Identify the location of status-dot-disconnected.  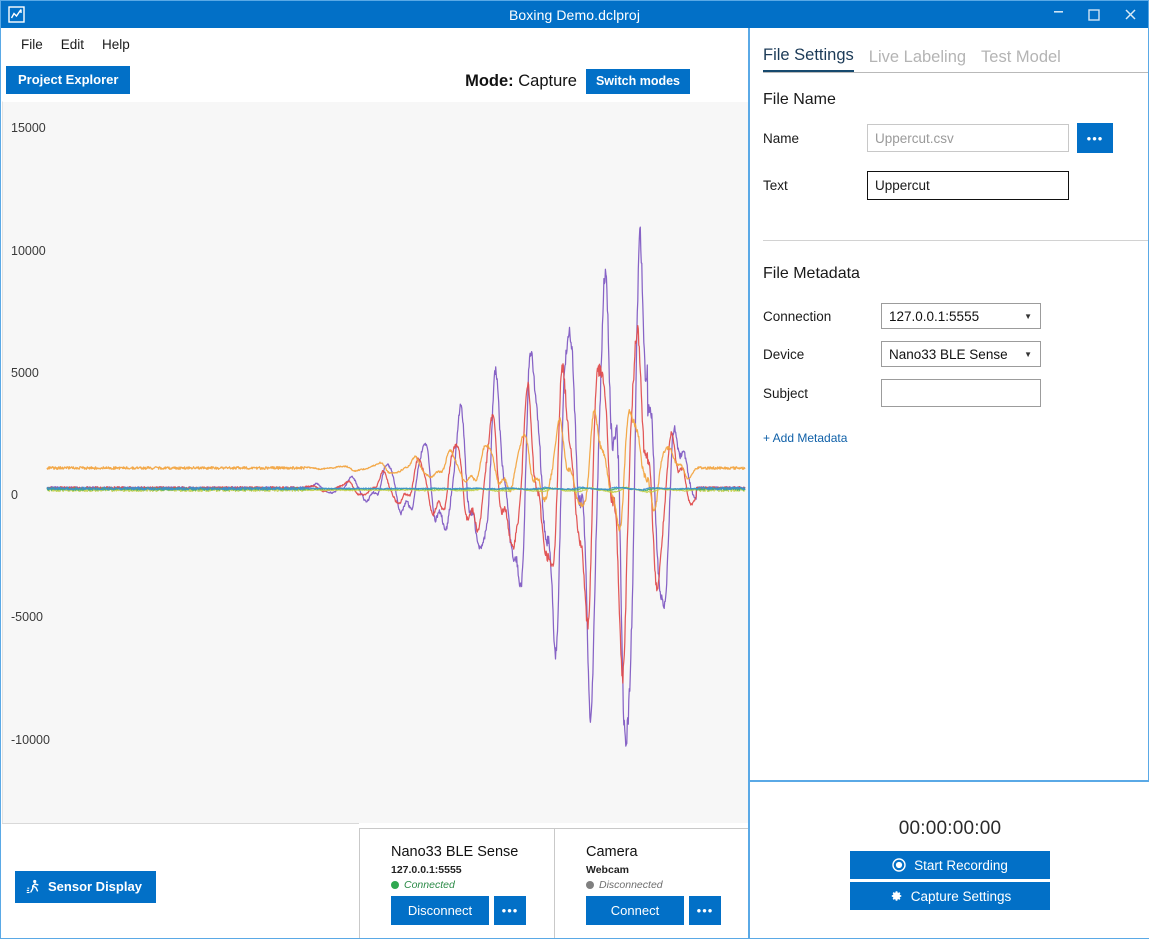
(590, 885).